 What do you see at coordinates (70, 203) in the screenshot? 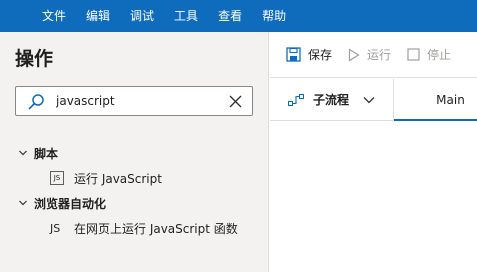
I see `tree-group-label: 浏览器自动化` at bounding box center [70, 203].